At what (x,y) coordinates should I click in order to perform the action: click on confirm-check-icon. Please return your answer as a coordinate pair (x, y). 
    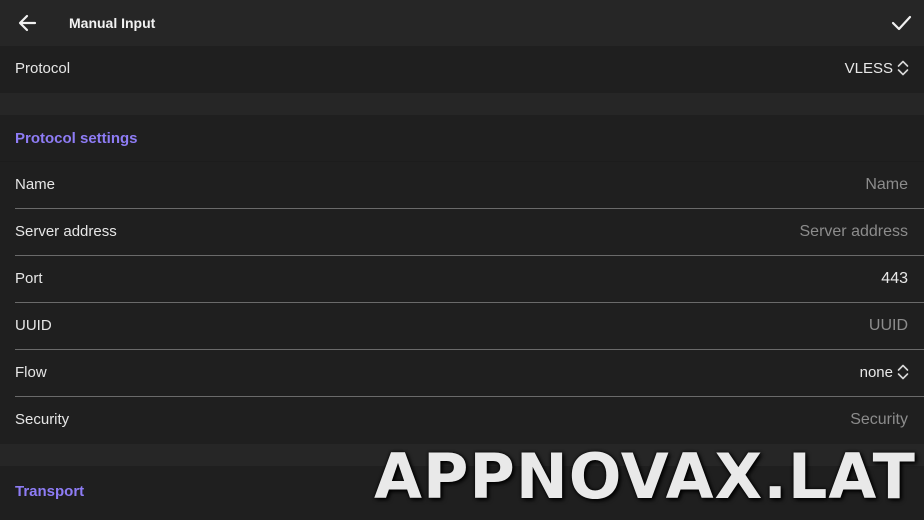
    Looking at the image, I should click on (901, 23).